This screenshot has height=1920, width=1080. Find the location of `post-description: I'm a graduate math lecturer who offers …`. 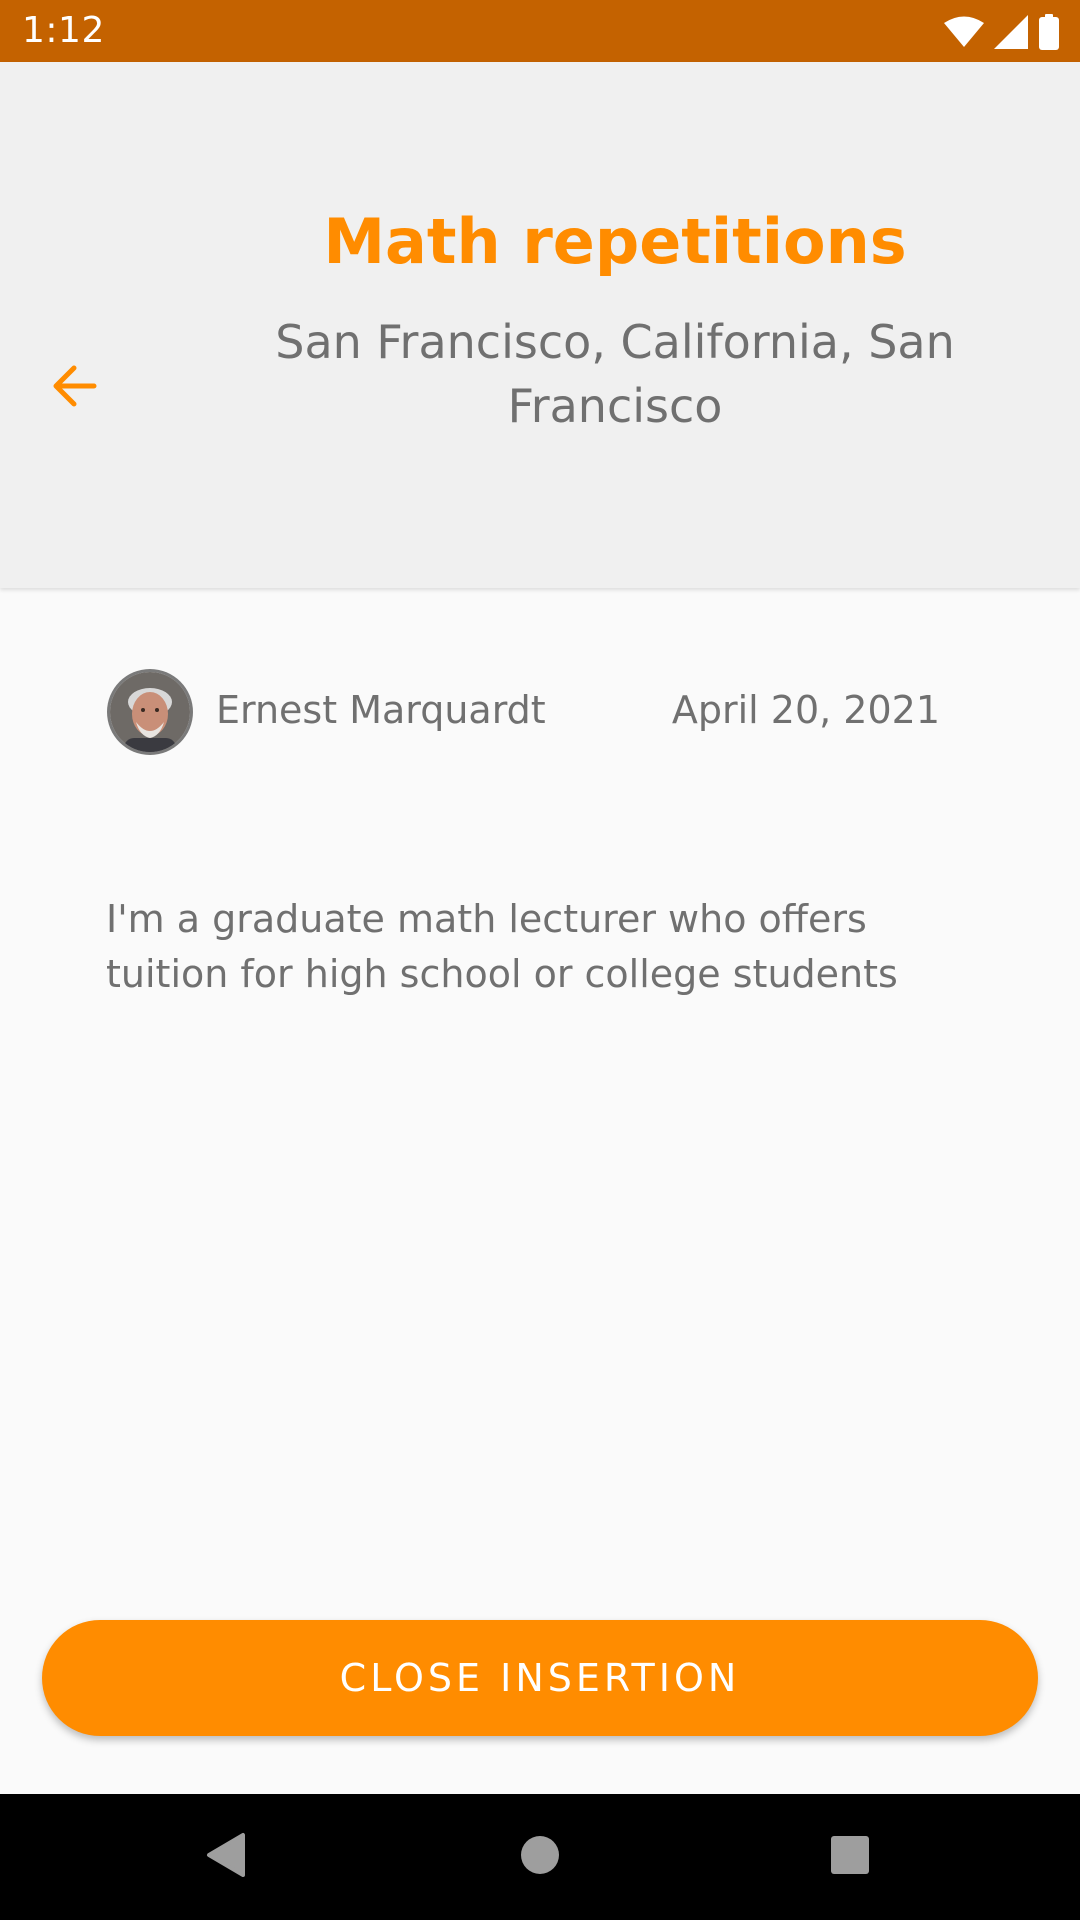

post-description: I'm a graduate math lecturer who offers … is located at coordinates (502, 946).